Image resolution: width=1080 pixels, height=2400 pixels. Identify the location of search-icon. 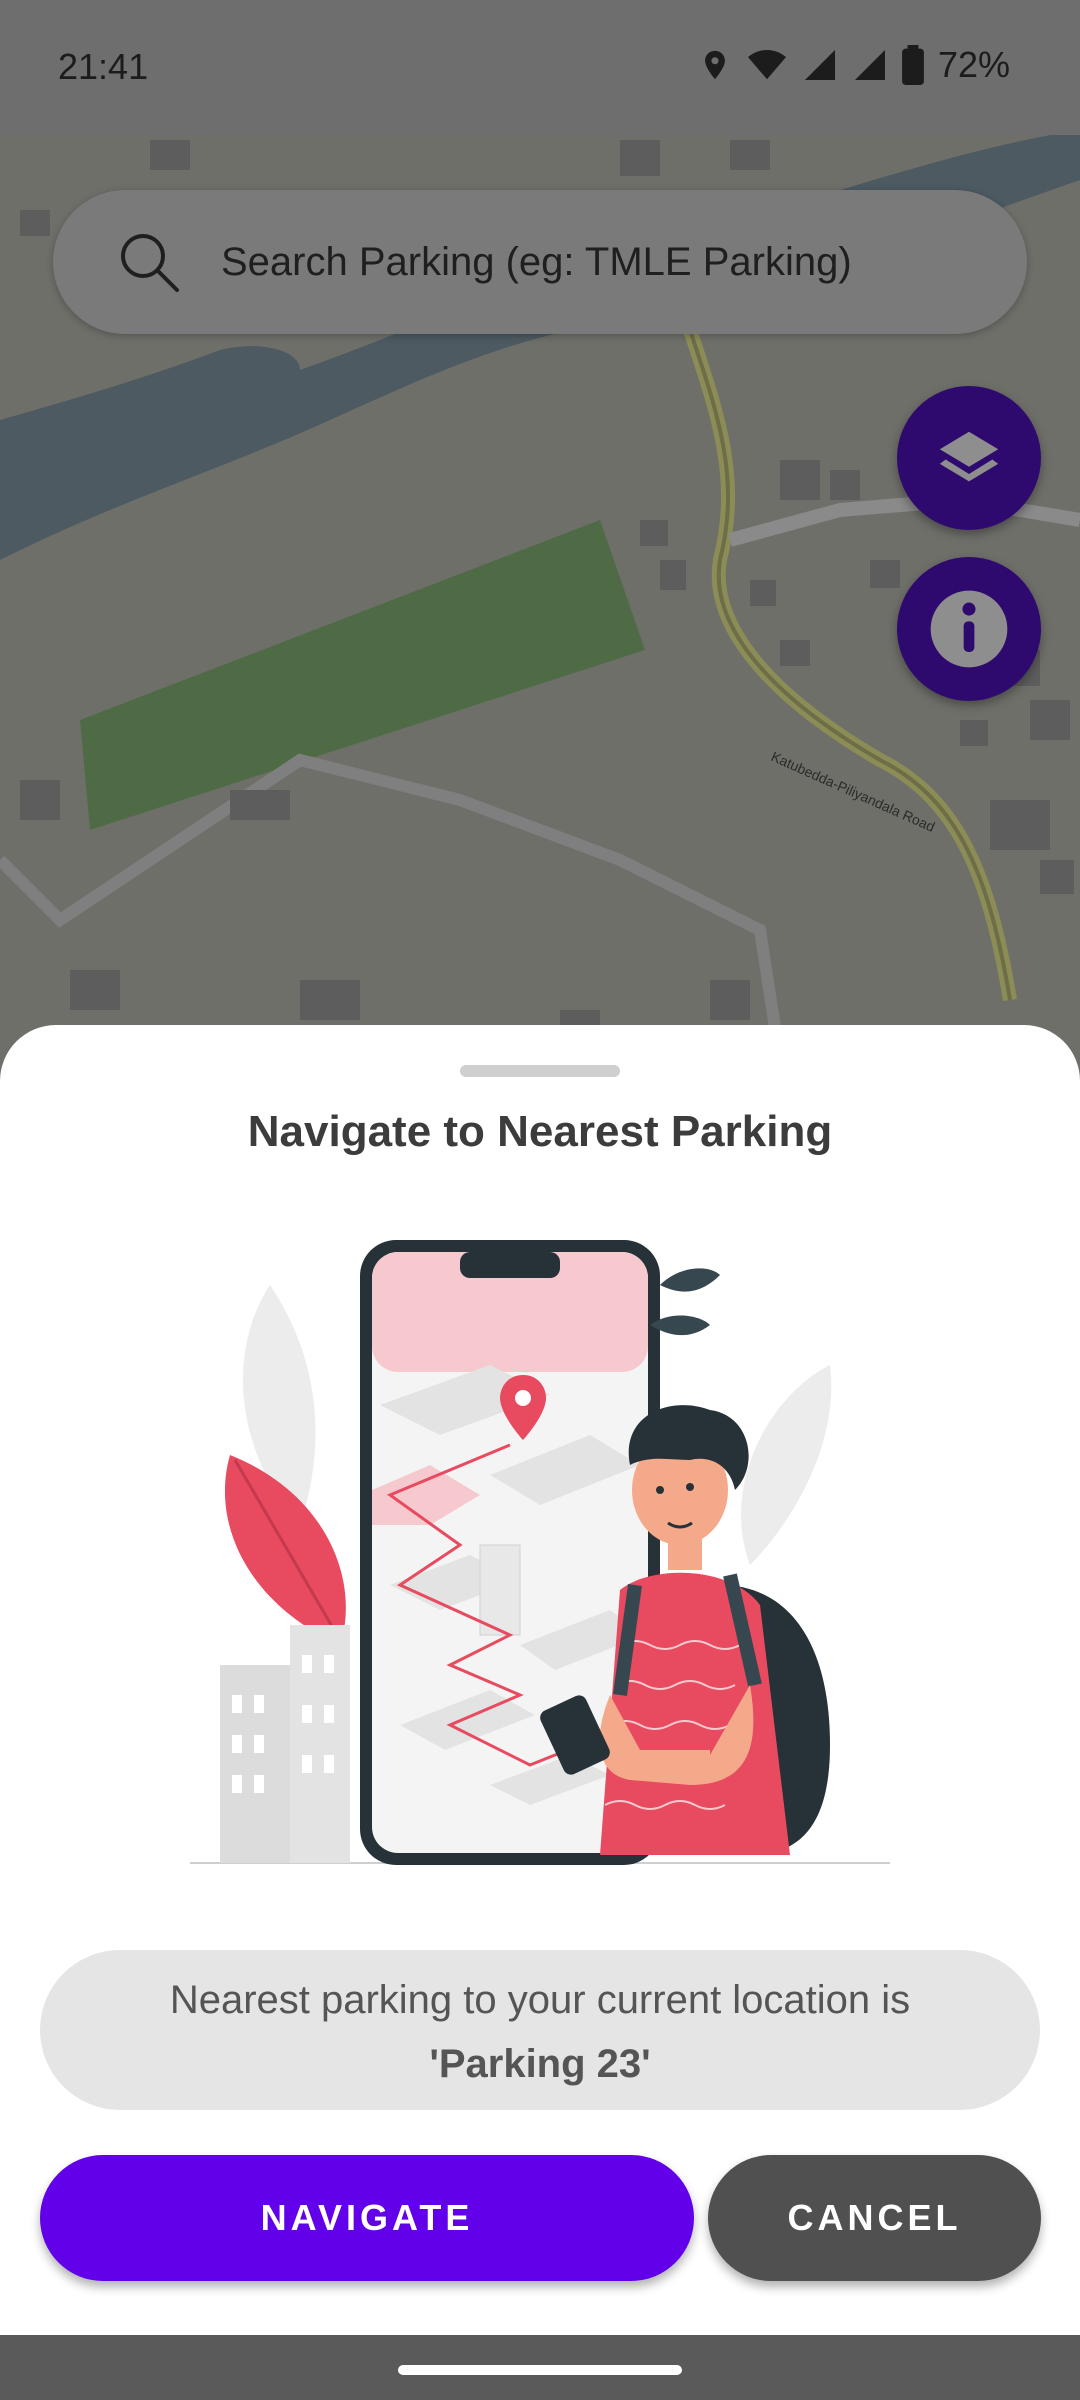
(150, 263).